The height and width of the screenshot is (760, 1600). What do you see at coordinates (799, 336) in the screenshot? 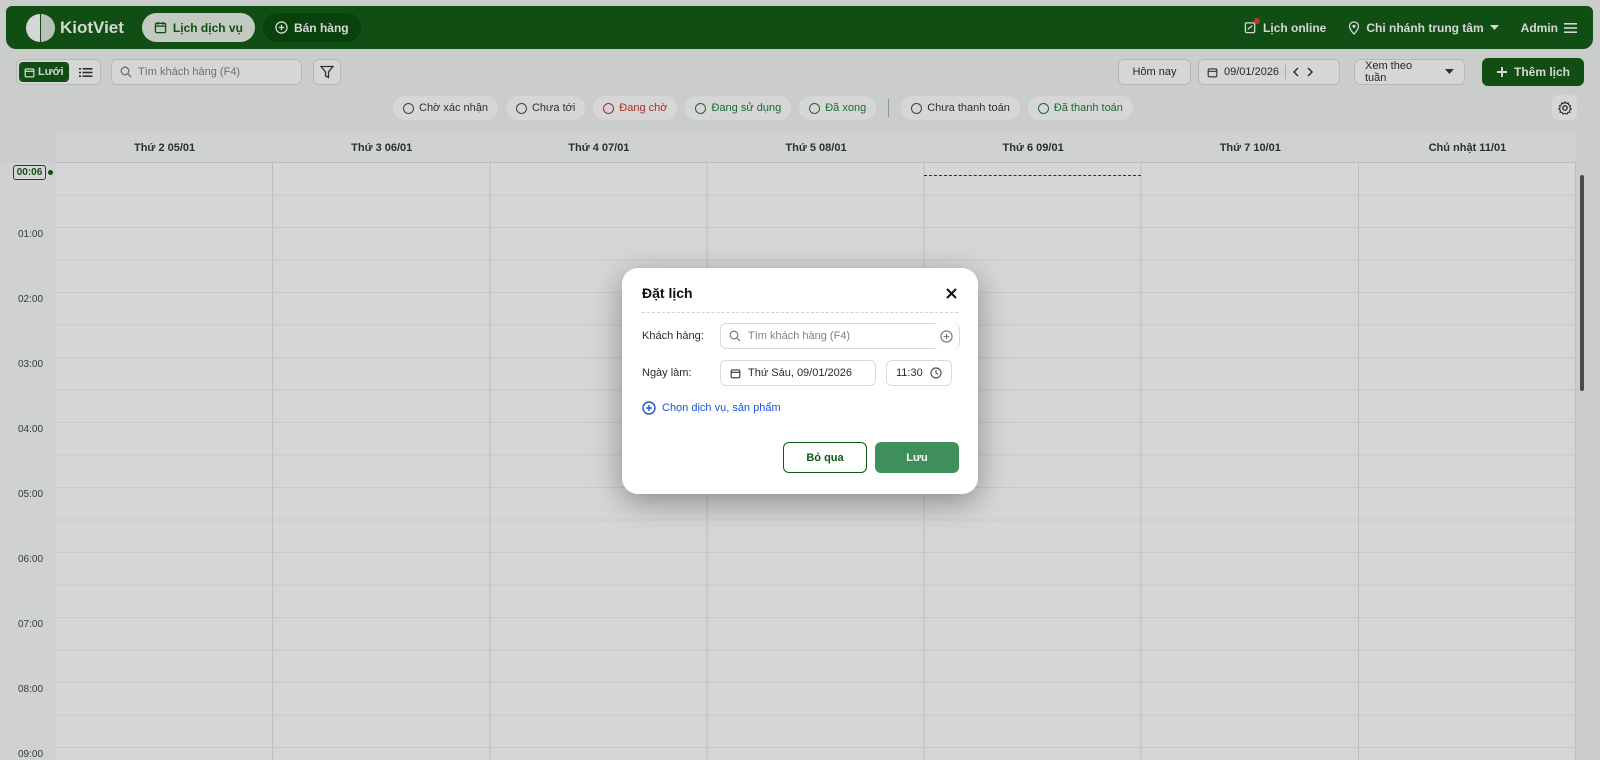
I see `customer-placeholder: Tìm khách hàng (F4)` at bounding box center [799, 336].